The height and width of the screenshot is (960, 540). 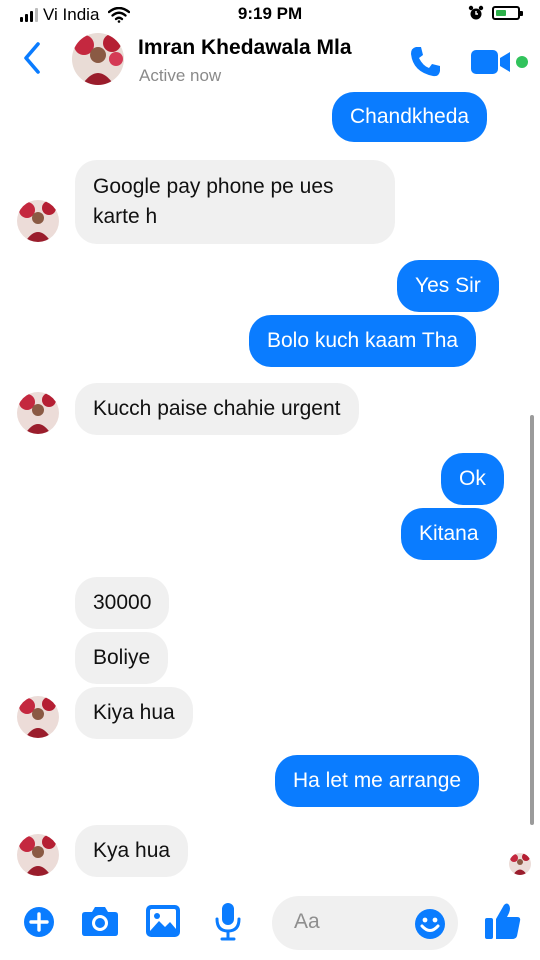 What do you see at coordinates (217, 409) in the screenshot?
I see `message-bubble-incoming: Kucch paise chahie urgent` at bounding box center [217, 409].